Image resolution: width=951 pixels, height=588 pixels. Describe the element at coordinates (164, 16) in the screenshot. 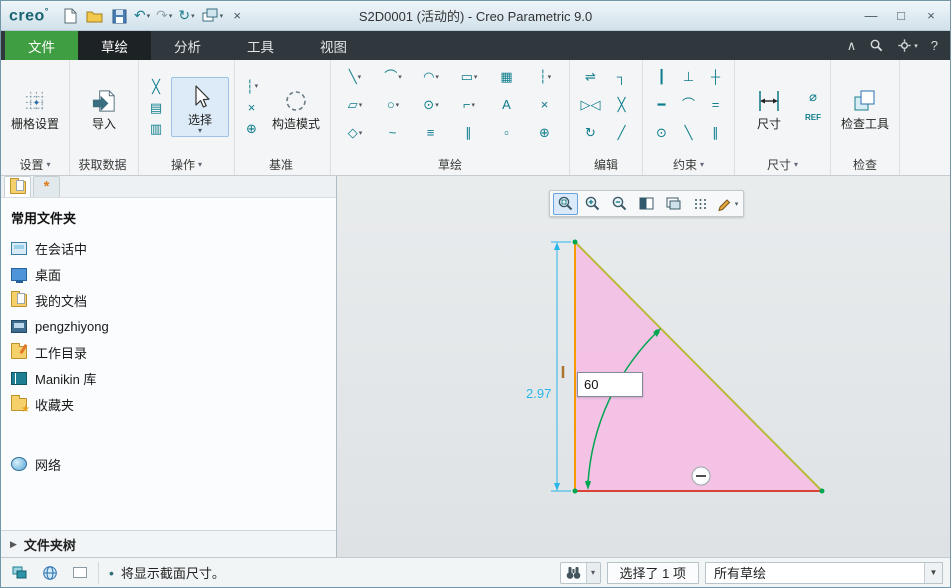

I see `redo-button: ↷ ▾` at that location.